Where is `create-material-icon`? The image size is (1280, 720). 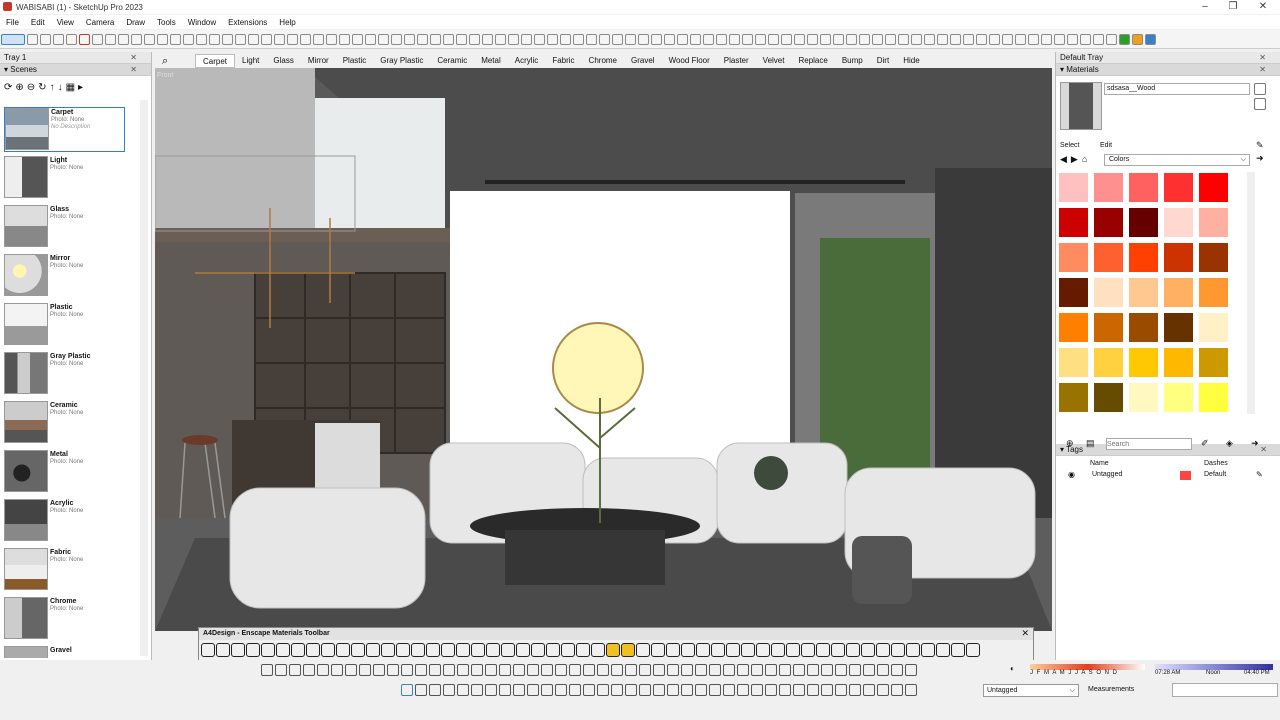
create-material-icon is located at coordinates (1260, 89).